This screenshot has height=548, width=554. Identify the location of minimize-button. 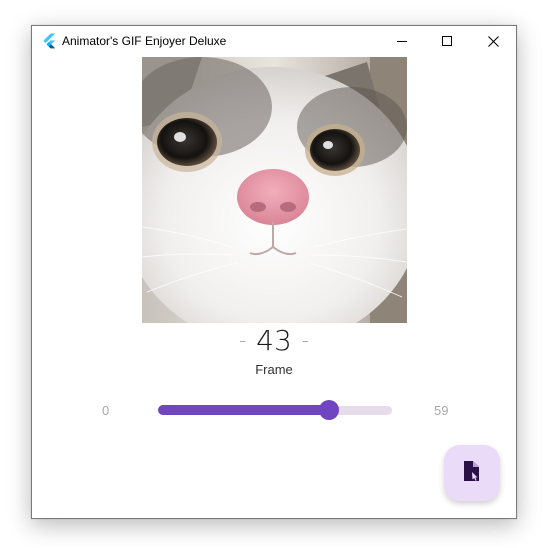
(402, 41).